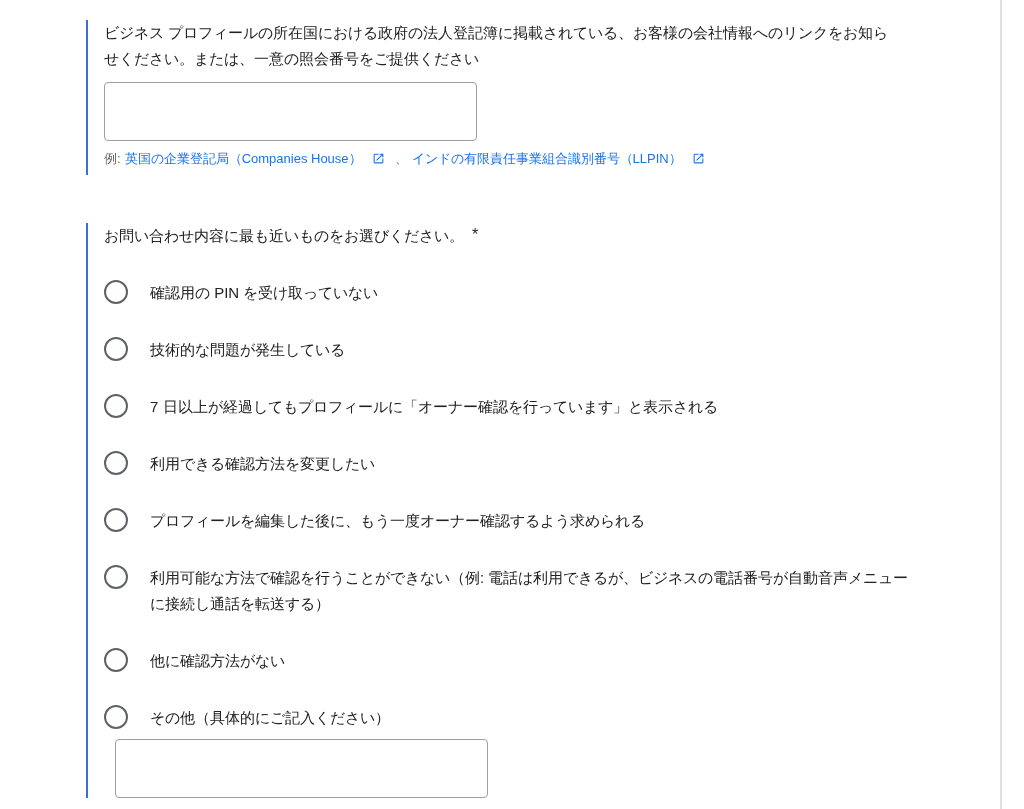 Image resolution: width=1024 pixels, height=809 pixels. Describe the element at coordinates (434, 406) in the screenshot. I see `option-label: 7 日以上が経過してもプロフィールに「オーナー確認を行っています」と表示される` at that location.